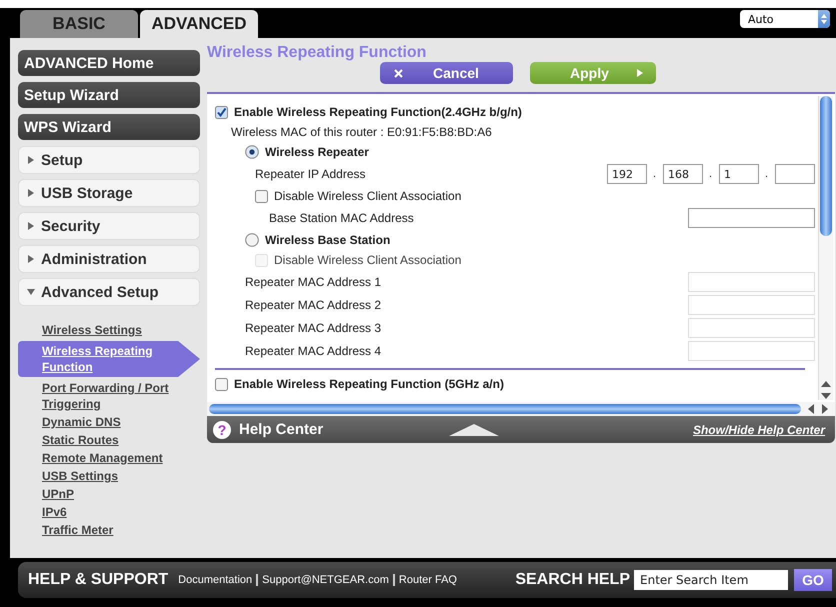 The width and height of the screenshot is (836, 607). What do you see at coordinates (369, 384) in the screenshot?
I see `checkbox-label: Enable Wireless Repeating Function (5GHz a/n)` at bounding box center [369, 384].